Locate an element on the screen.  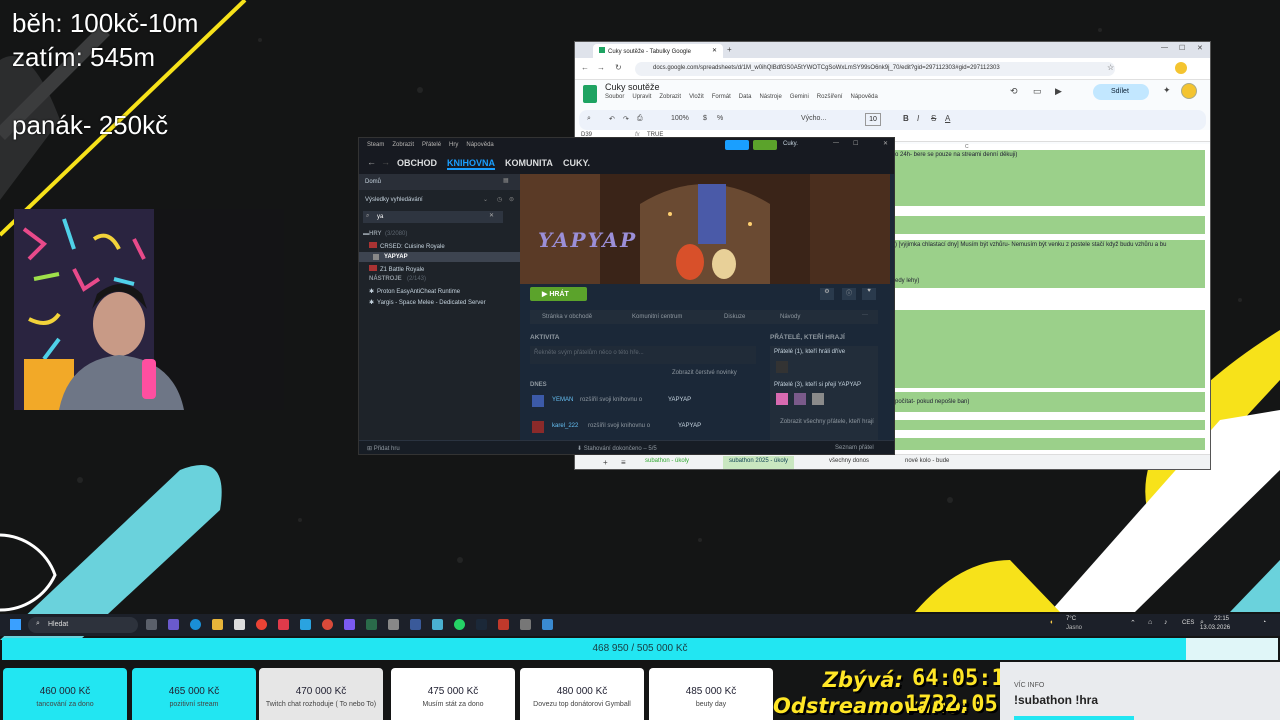
close-icon: ✕ is located at coordinates (714, 50).